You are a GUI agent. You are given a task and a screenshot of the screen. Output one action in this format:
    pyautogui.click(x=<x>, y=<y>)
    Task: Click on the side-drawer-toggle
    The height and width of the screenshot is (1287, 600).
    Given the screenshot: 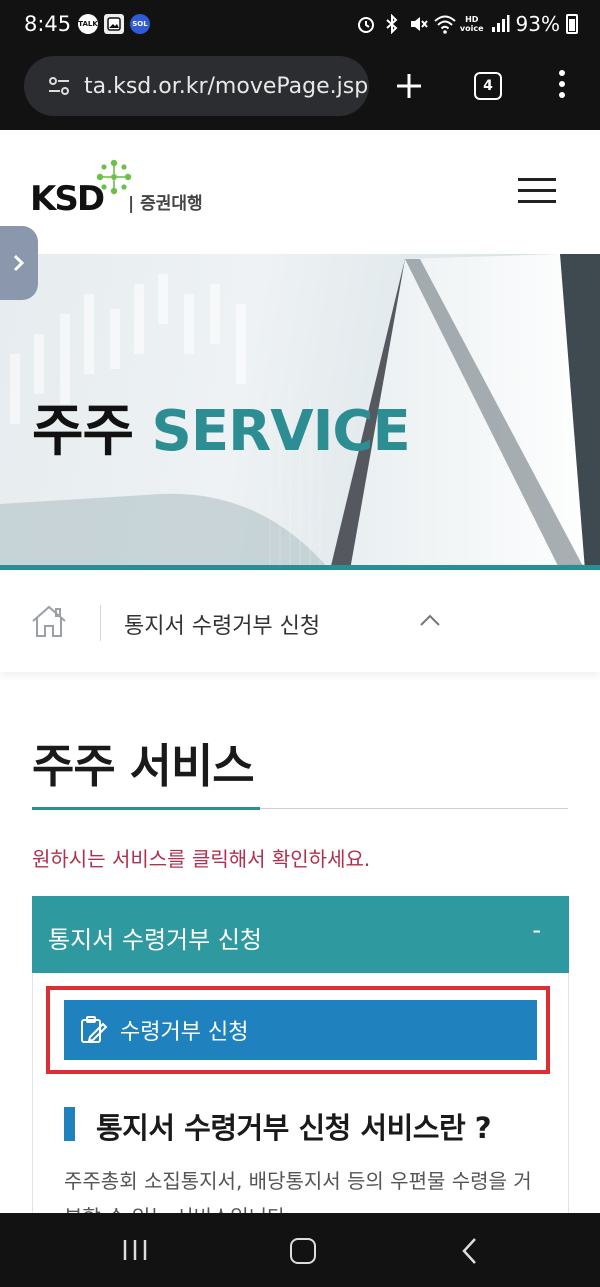 What is the action you would take?
    pyautogui.click(x=19, y=263)
    